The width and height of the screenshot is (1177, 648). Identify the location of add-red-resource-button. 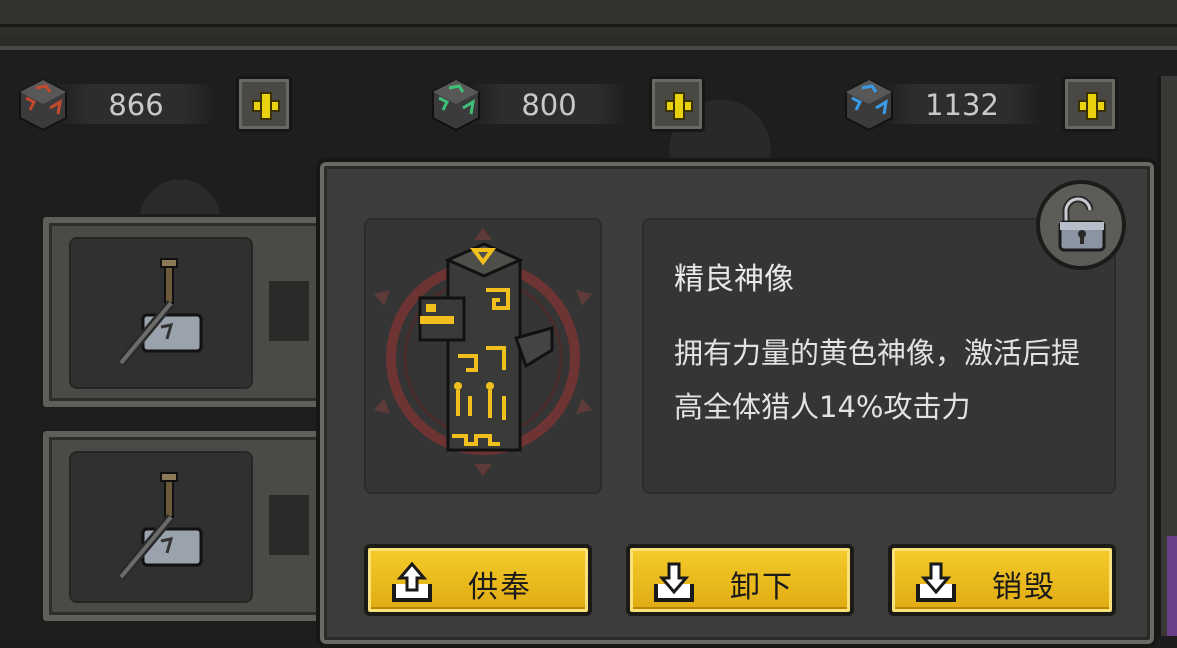
(264, 104).